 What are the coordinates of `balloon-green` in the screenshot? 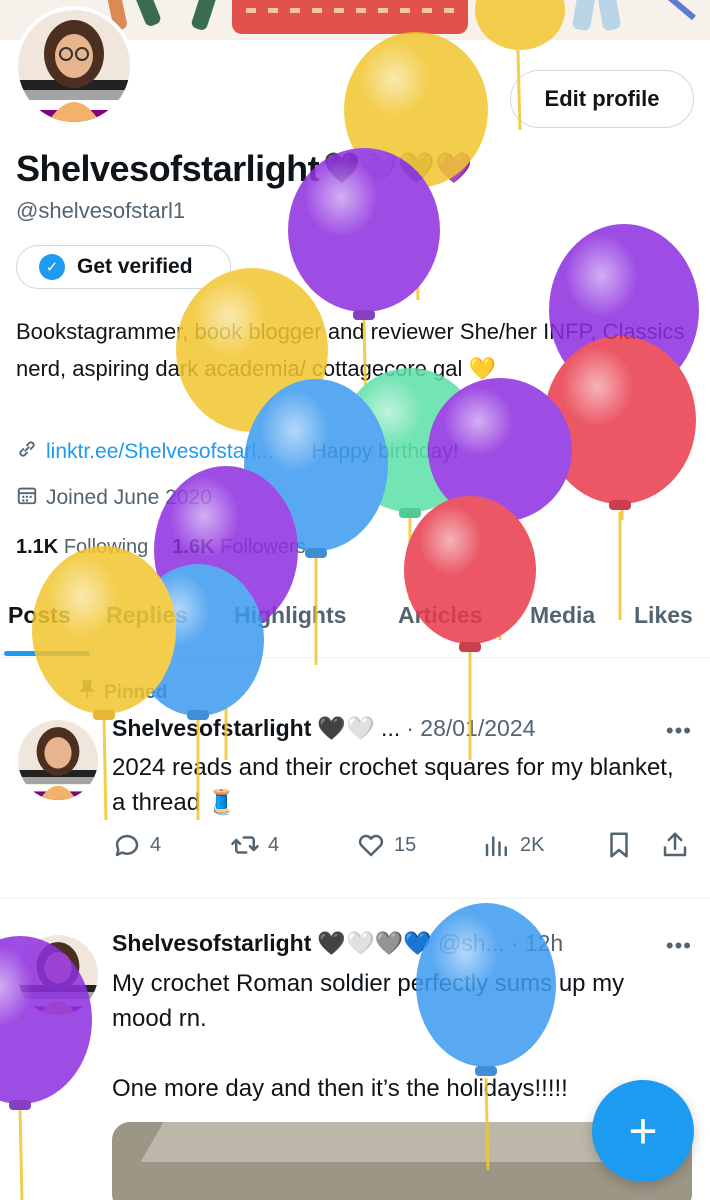 It's located at (410, 484).